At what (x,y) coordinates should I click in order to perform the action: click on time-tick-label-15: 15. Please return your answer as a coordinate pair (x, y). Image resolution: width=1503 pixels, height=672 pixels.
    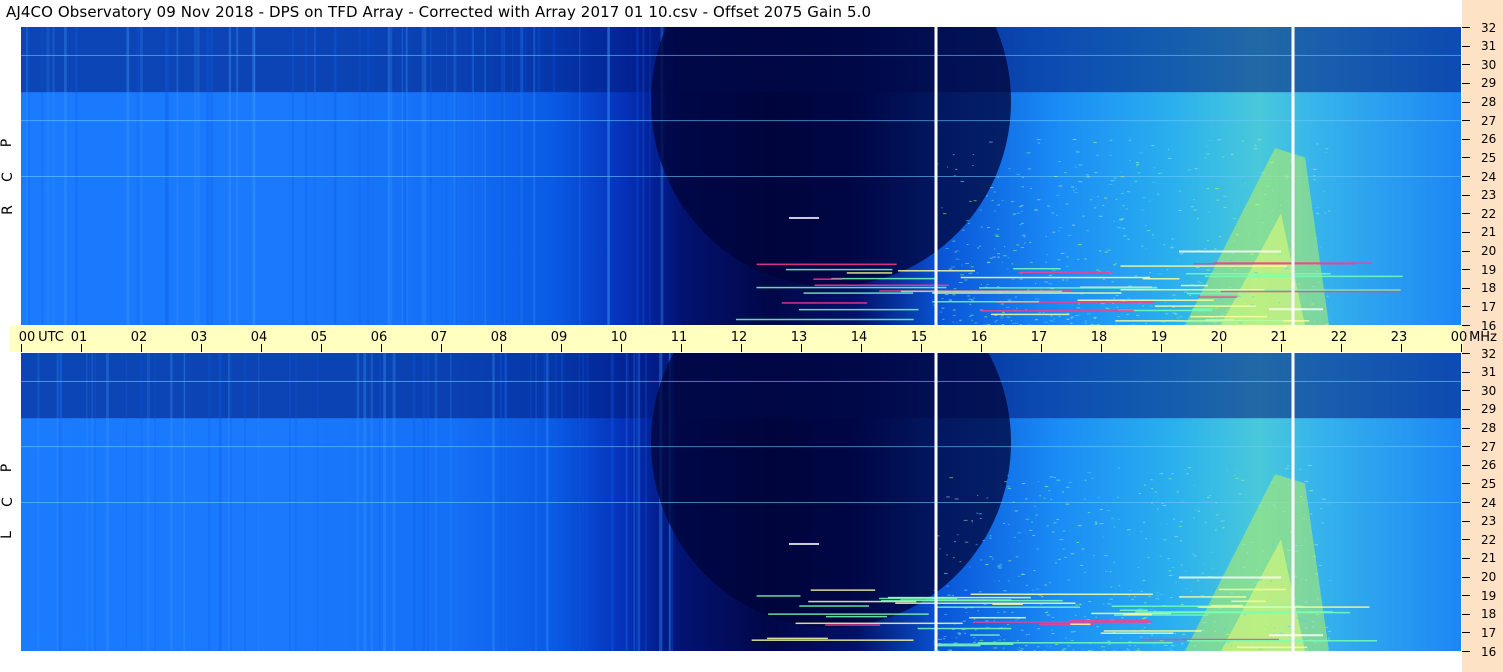
    Looking at the image, I should click on (919, 337).